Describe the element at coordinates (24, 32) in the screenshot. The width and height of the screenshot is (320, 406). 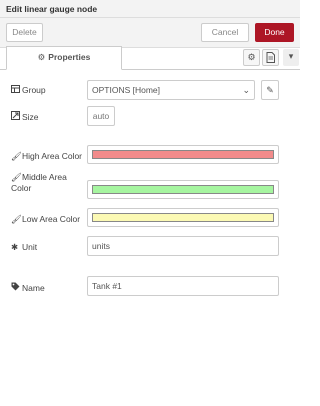
I see `delete-button: Delete` at that location.